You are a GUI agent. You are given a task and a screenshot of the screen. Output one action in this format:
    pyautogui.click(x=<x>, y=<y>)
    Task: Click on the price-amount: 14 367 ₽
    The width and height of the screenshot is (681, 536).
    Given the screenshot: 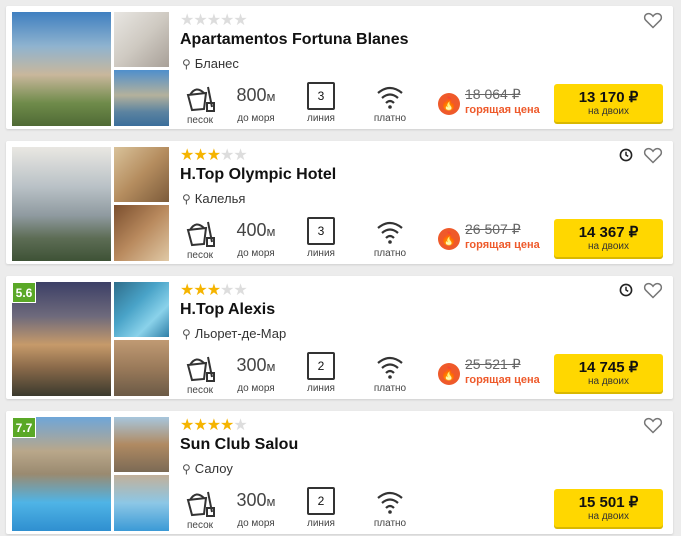 What is the action you would take?
    pyautogui.click(x=608, y=232)
    